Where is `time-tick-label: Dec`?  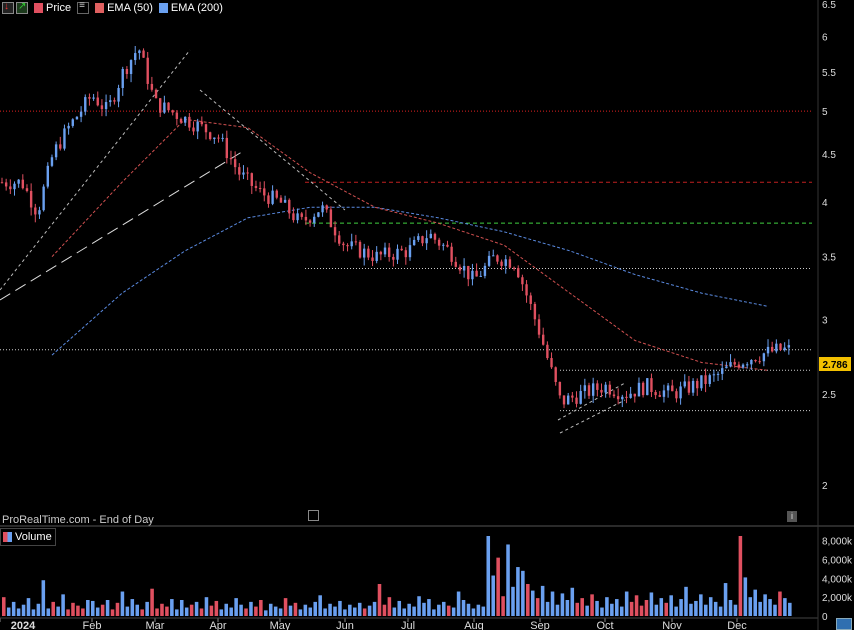 time-tick-label: Dec is located at coordinates (737, 625).